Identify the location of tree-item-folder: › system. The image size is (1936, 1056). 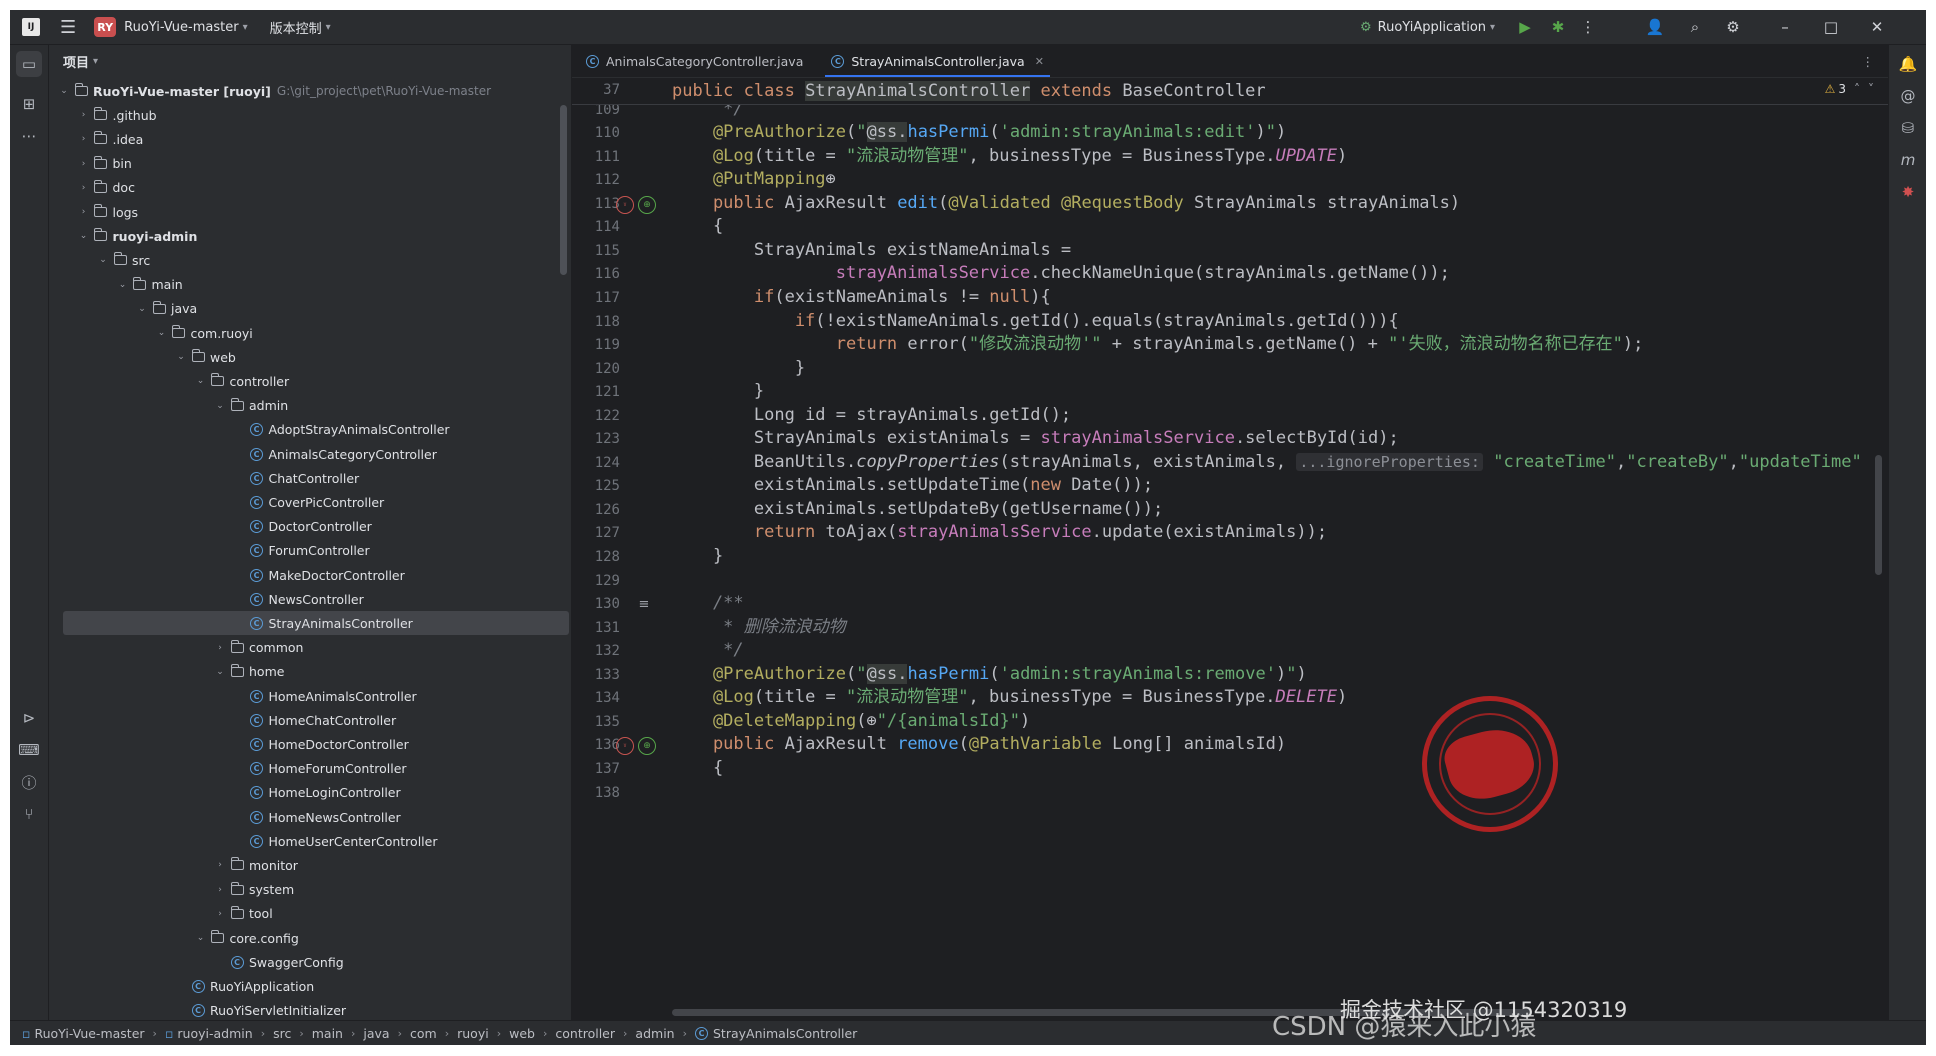
(309, 890).